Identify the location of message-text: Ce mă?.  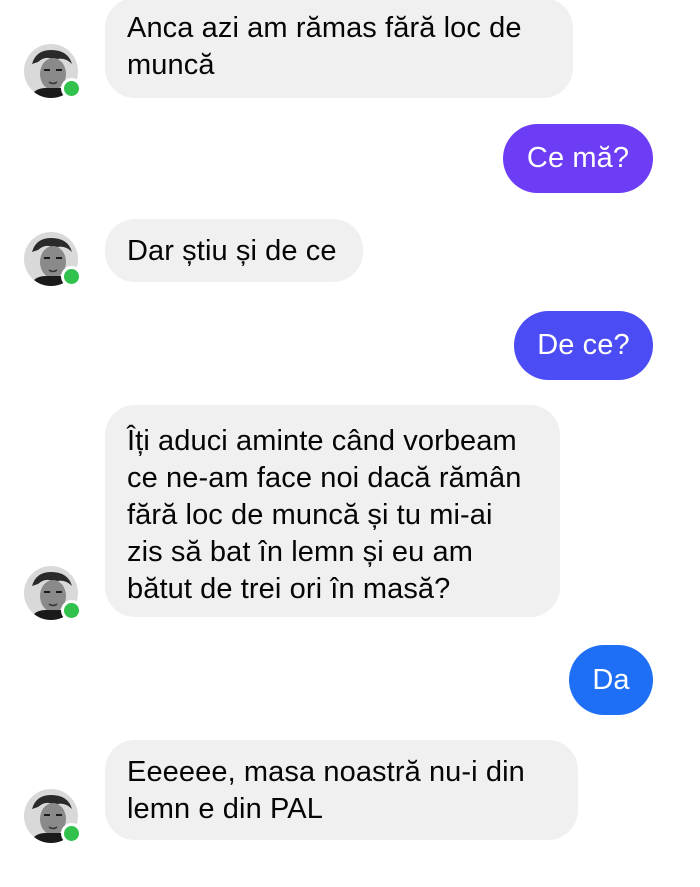
(578, 158).